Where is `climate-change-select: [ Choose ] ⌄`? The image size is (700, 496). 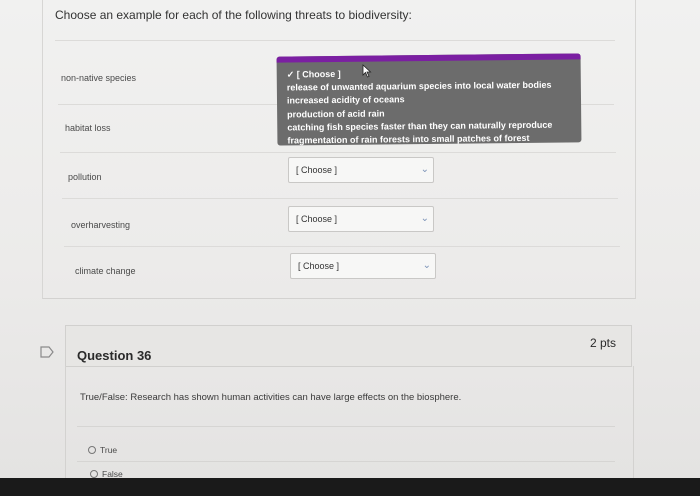
climate-change-select: [ Choose ] ⌄ is located at coordinates (363, 266).